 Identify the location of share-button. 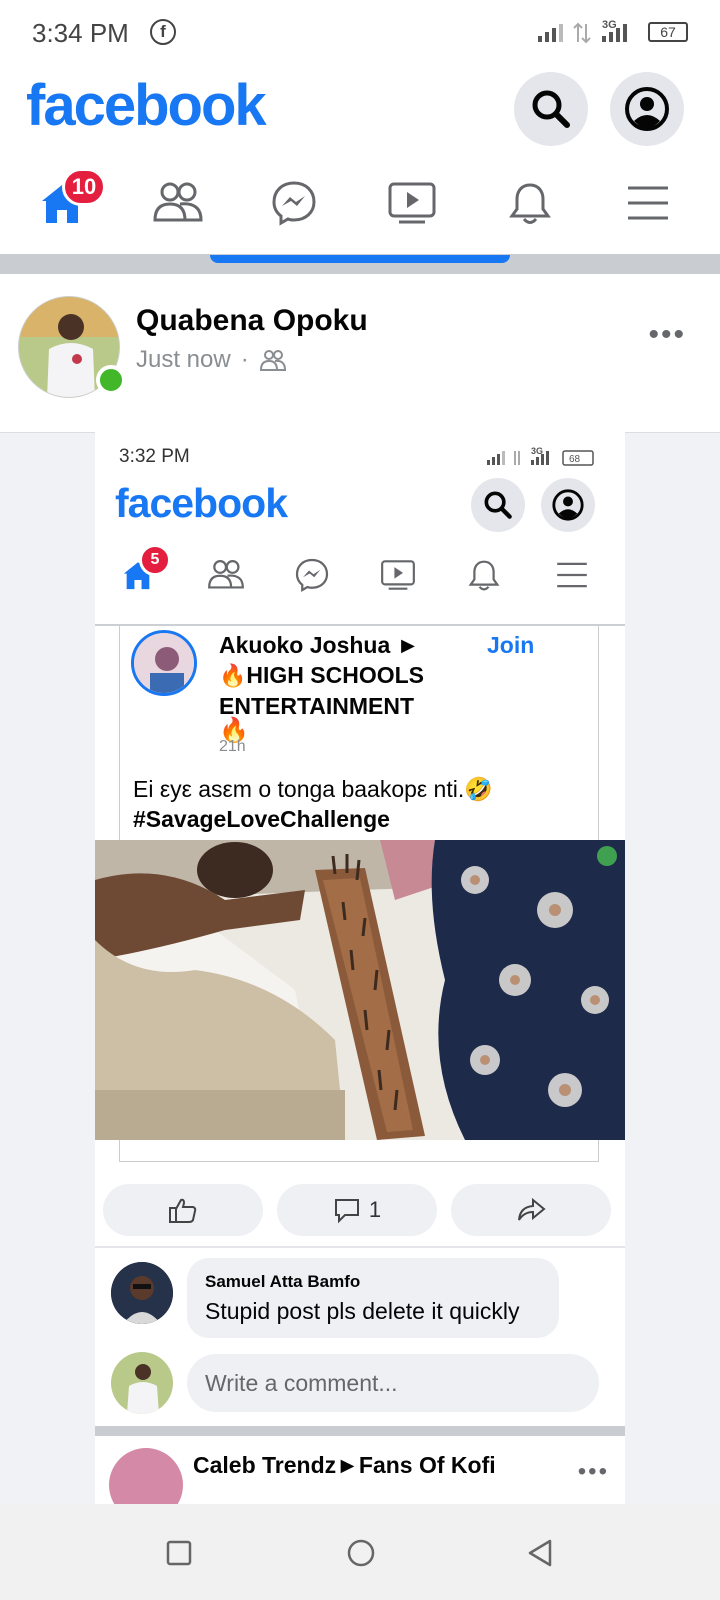
(531, 1210).